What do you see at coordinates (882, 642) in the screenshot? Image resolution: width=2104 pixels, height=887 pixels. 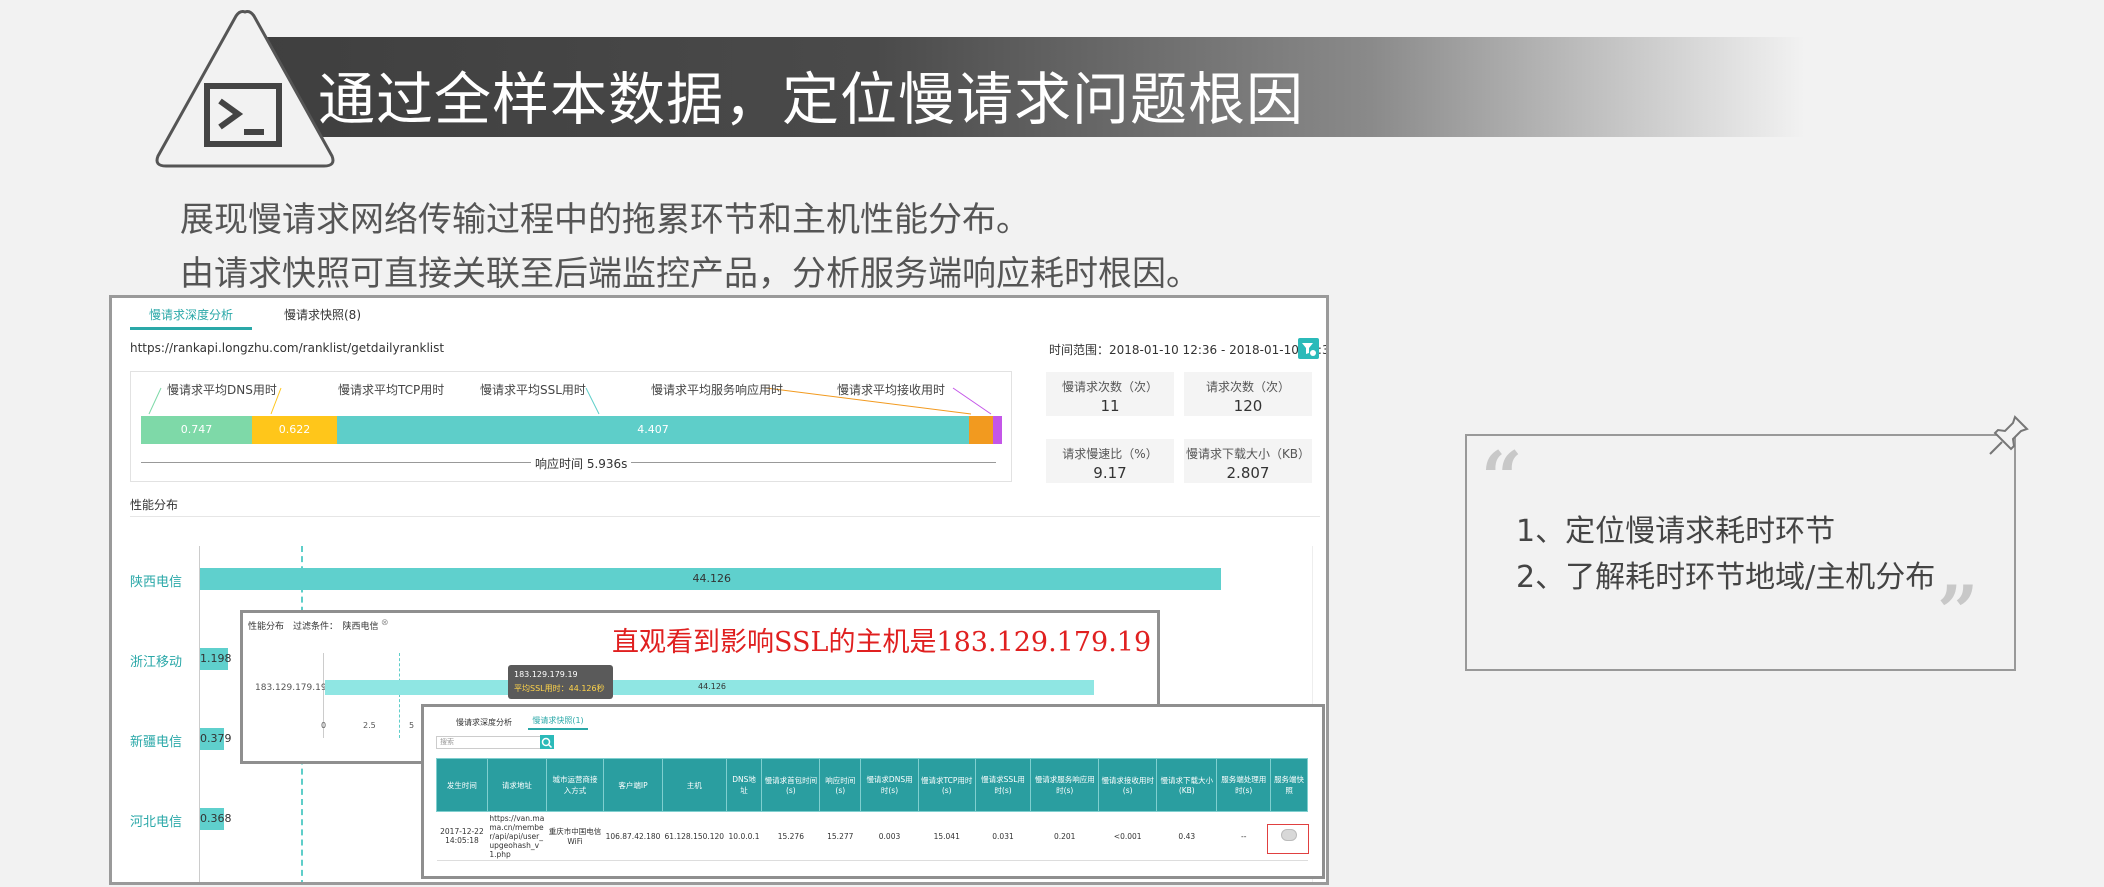 I see `annotation-text: 直观看到影响SSL的主机是183.129.179.19` at bounding box center [882, 642].